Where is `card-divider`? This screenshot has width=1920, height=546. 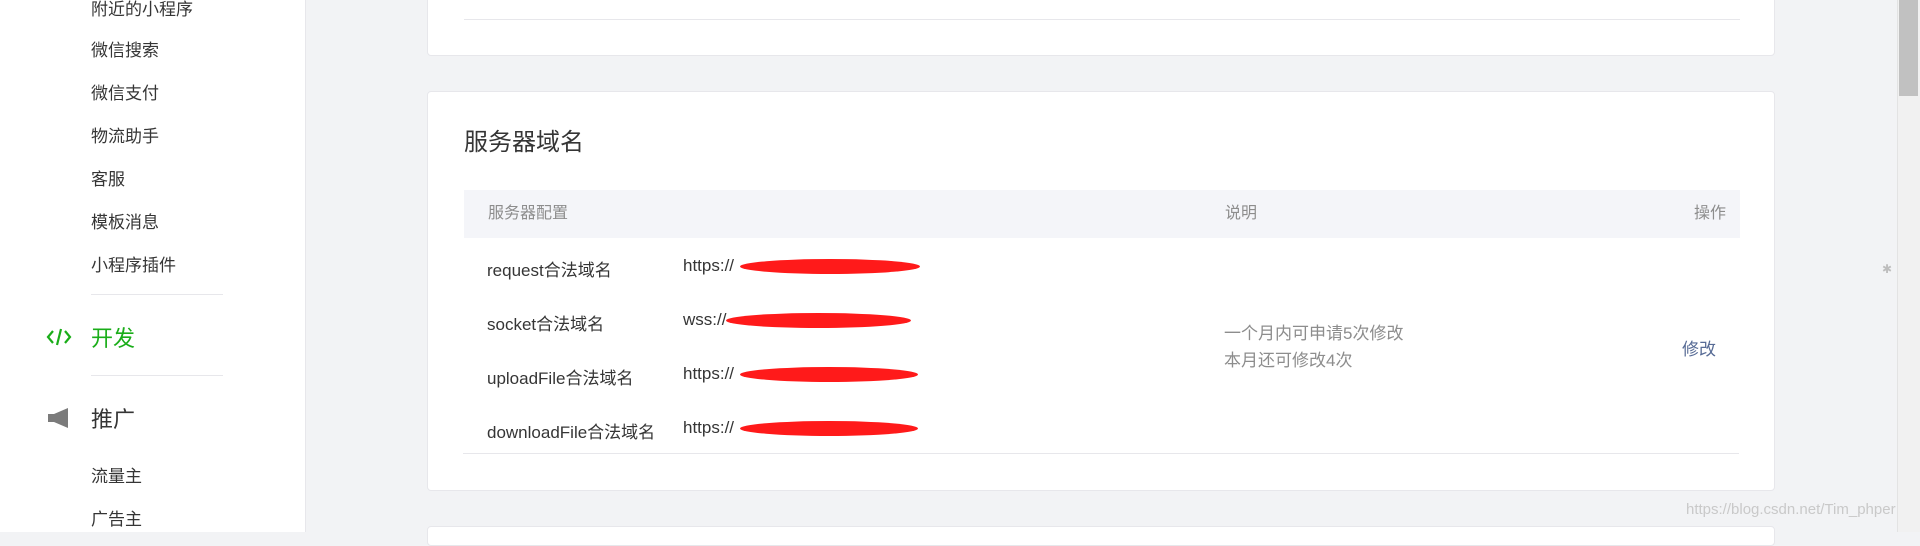
card-divider is located at coordinates (1102, 19).